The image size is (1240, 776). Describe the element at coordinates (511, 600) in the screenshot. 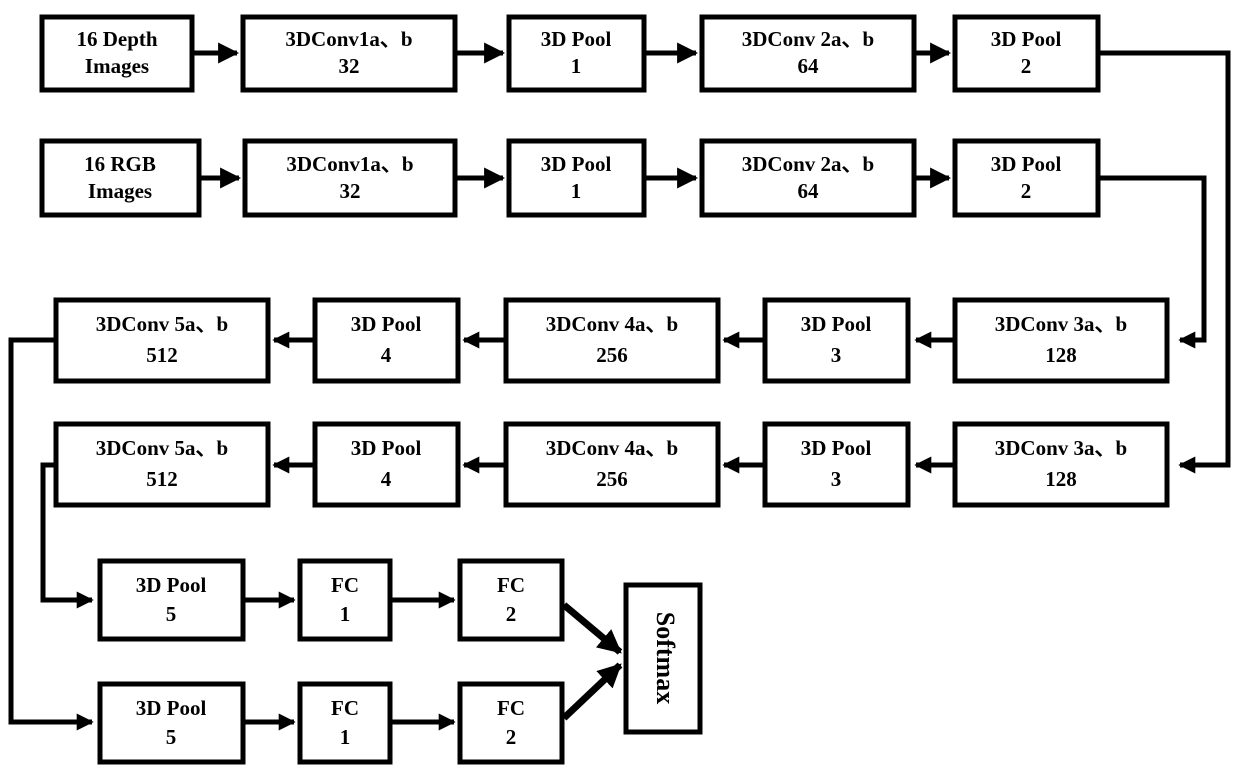

I see `node-top-fc2: FC 2` at that location.